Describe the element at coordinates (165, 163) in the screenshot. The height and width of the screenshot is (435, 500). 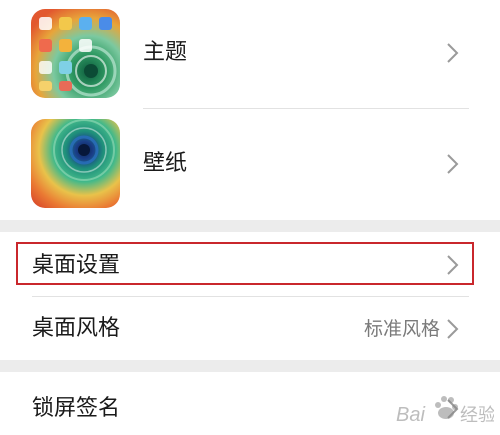
I see `wallpaper-label: 壁纸` at that location.